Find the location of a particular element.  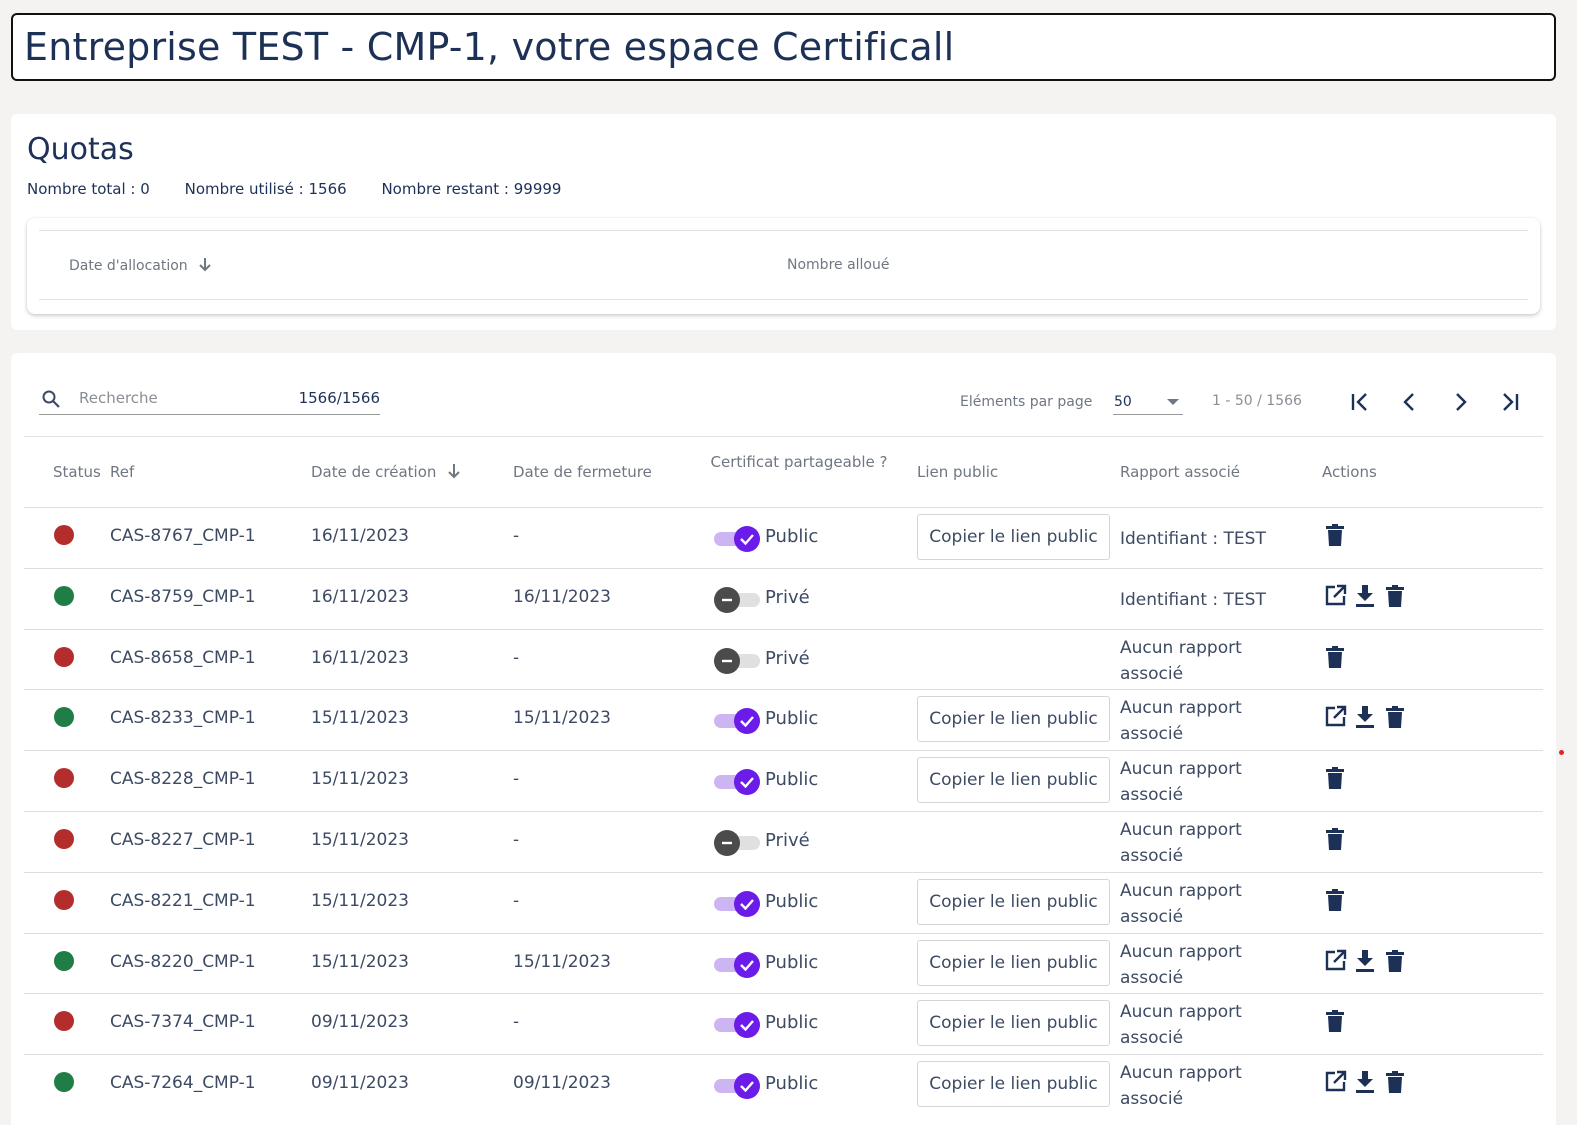

arrow-down-icon is located at coordinates (205, 265).